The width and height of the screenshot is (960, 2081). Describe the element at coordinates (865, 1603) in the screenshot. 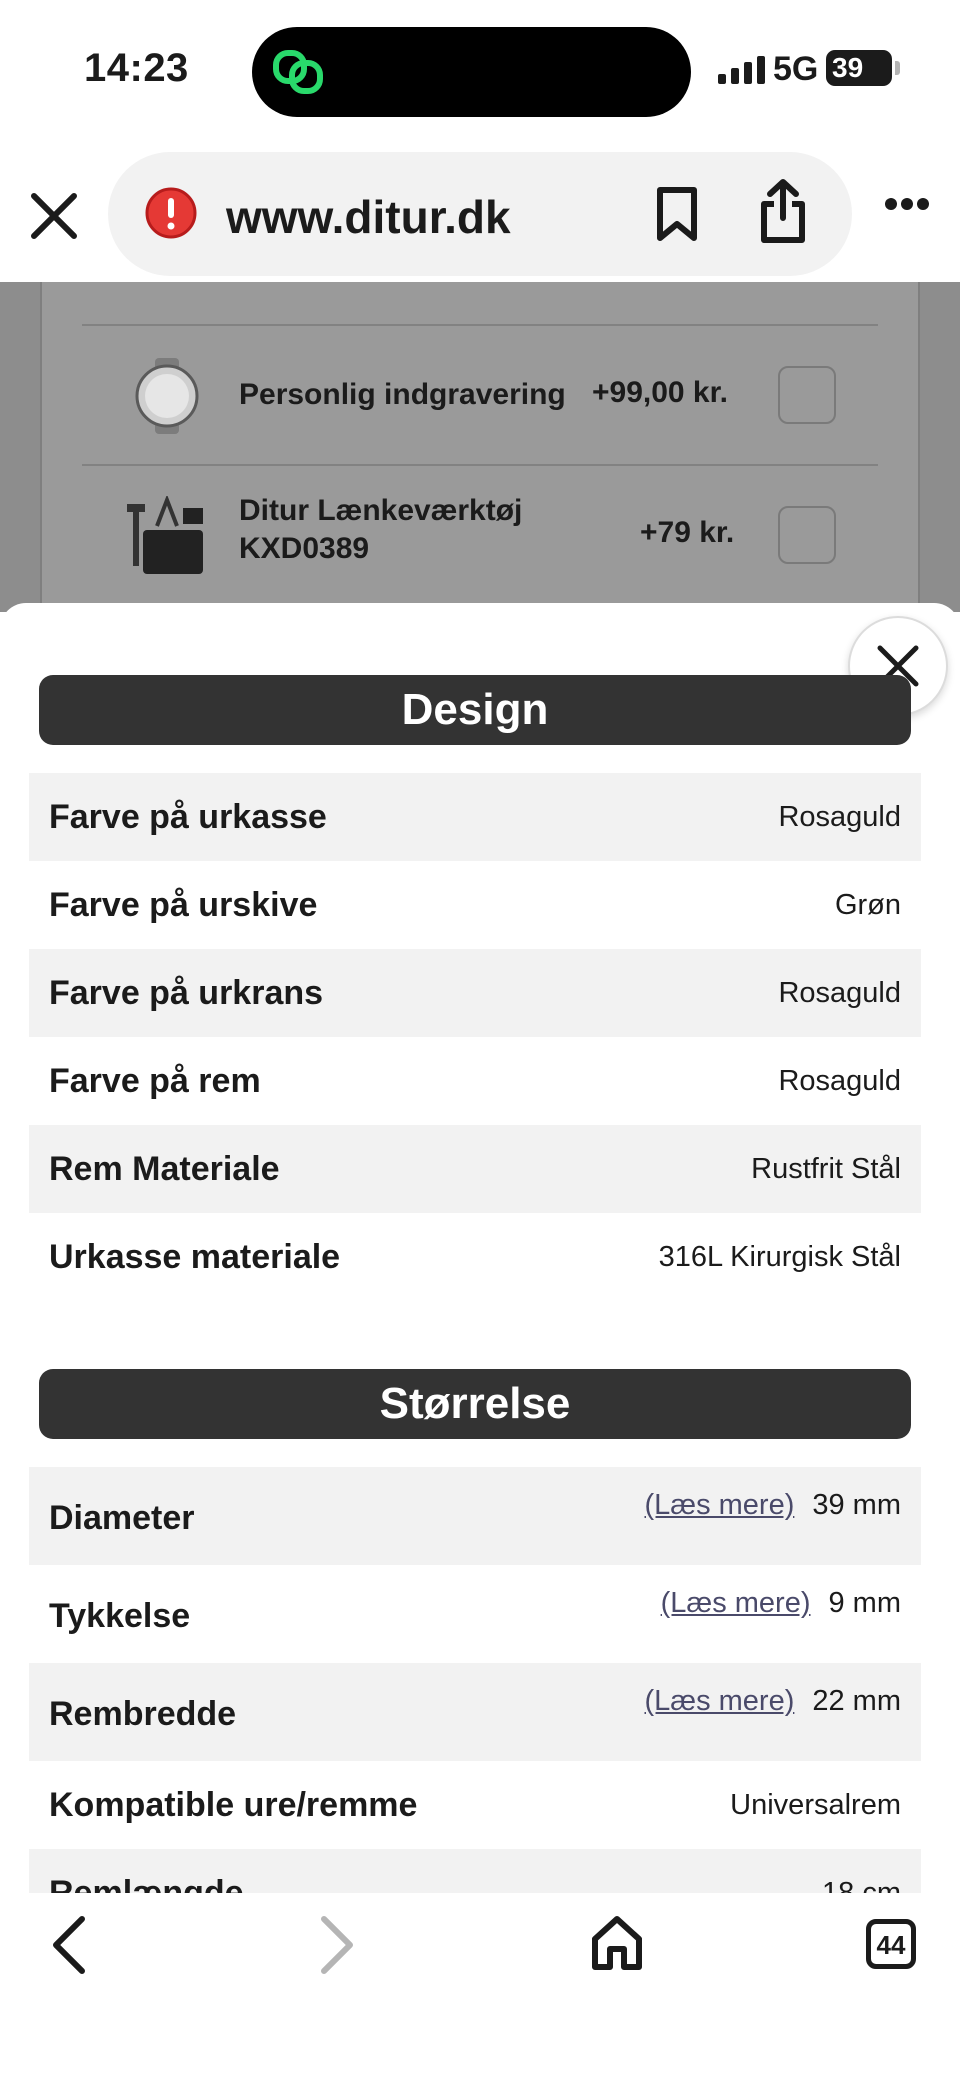

I see `spec-value: 9 mm` at that location.